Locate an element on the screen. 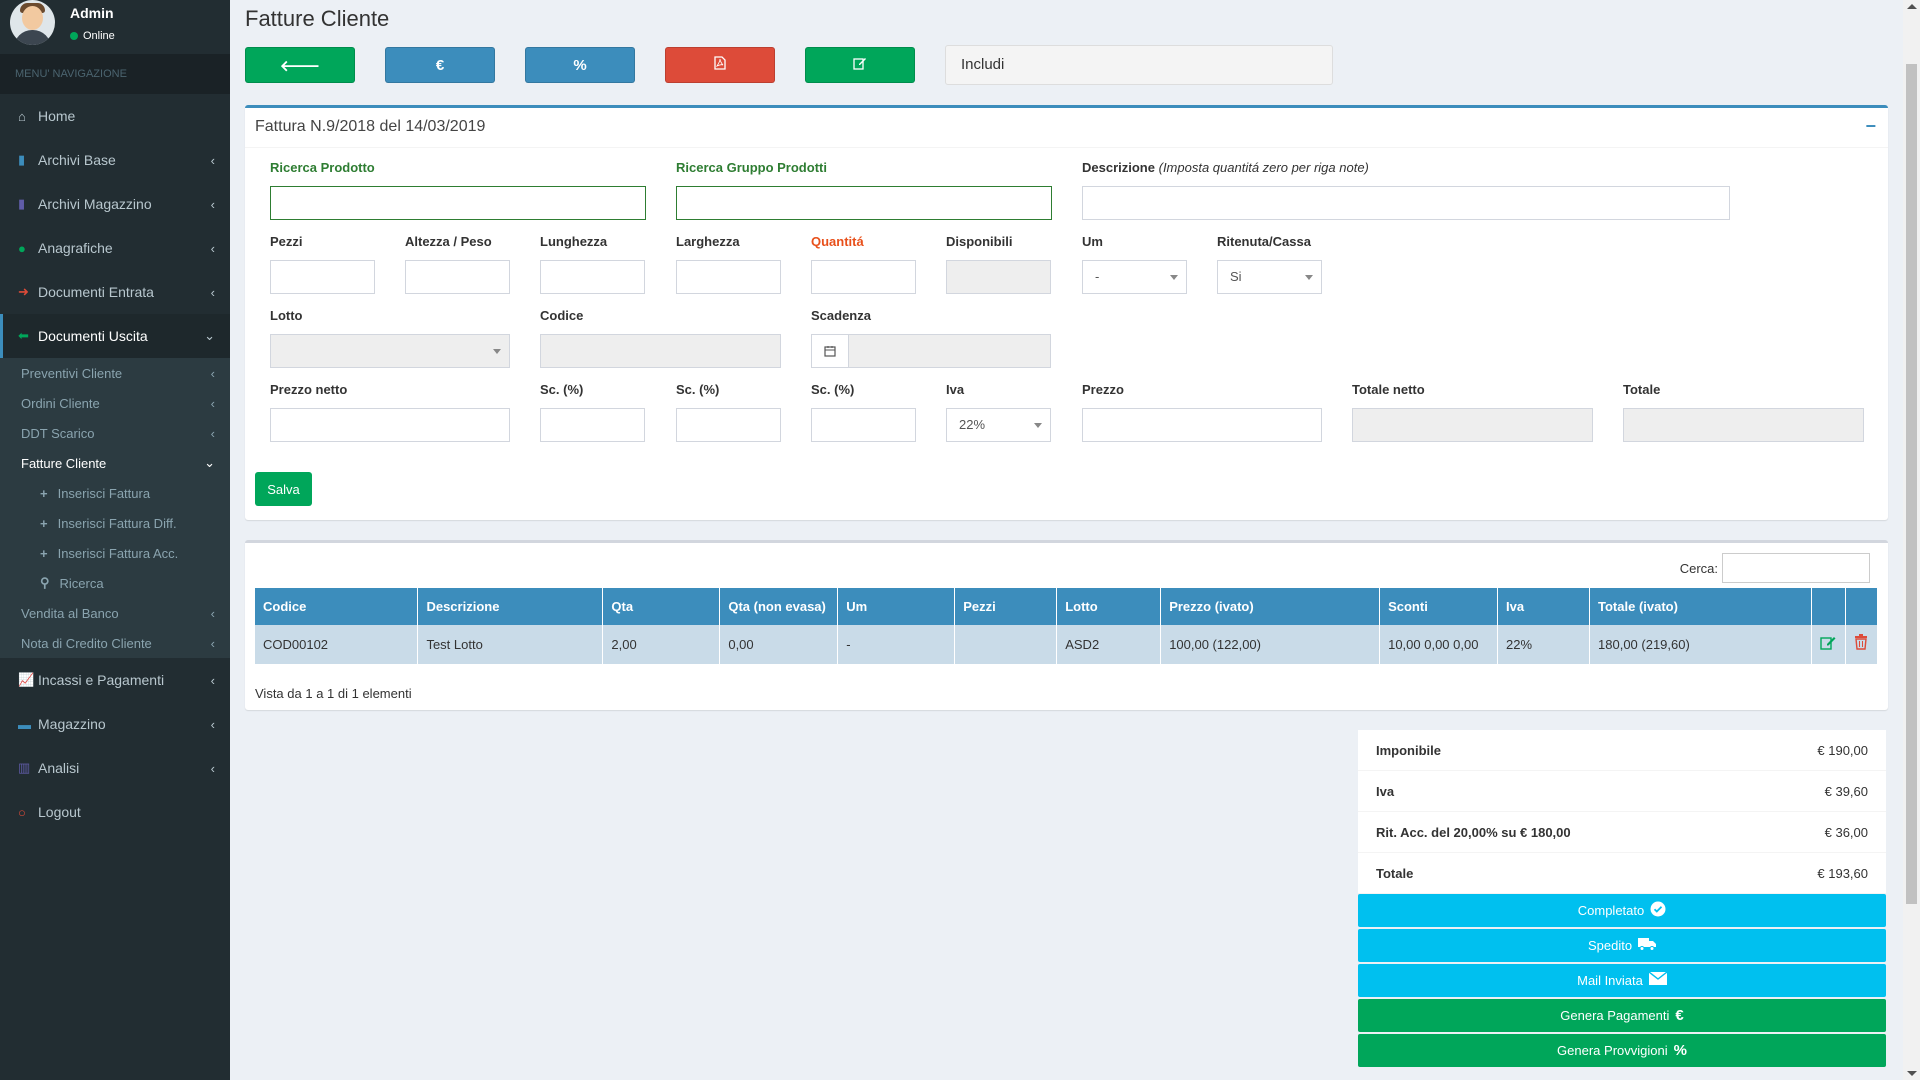 This screenshot has height=1080, width=1920. pezzi-input is located at coordinates (322, 277).